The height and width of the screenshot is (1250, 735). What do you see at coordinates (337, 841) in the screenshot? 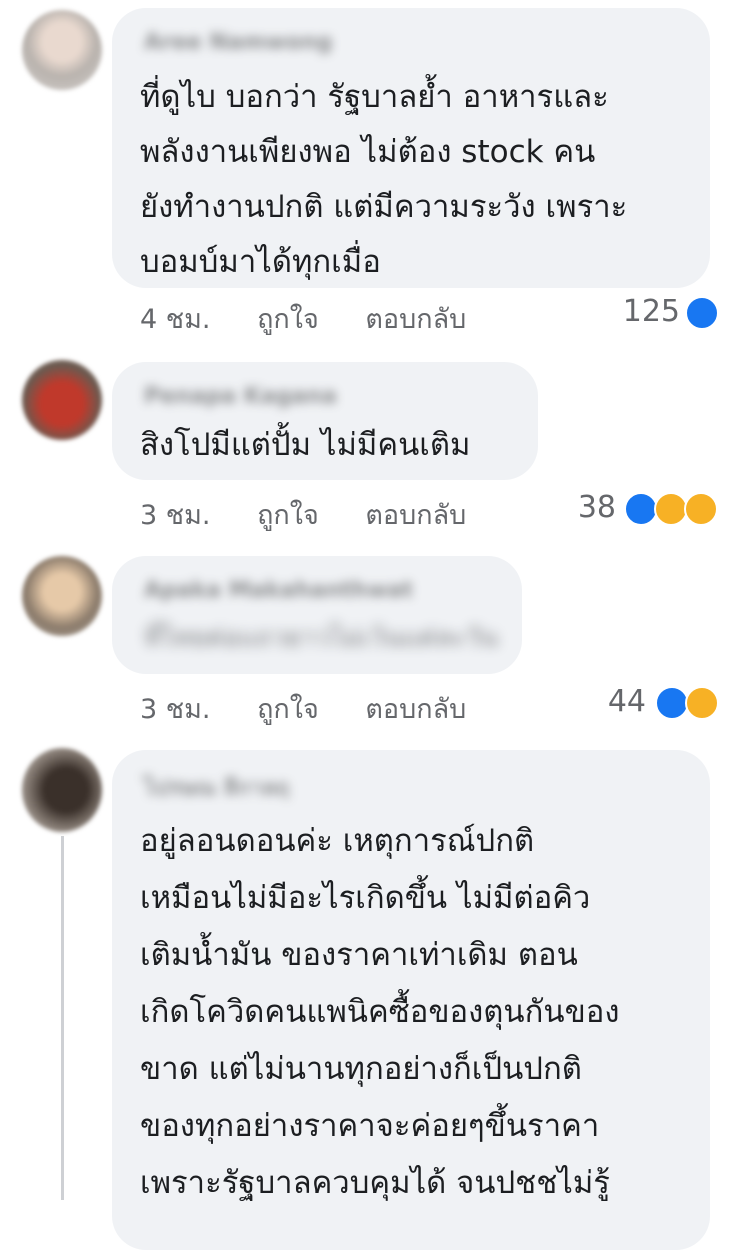
I see `comment-line: อยู่ลอนดอนค่ะ เหตุการณ์ปกติ` at bounding box center [337, 841].